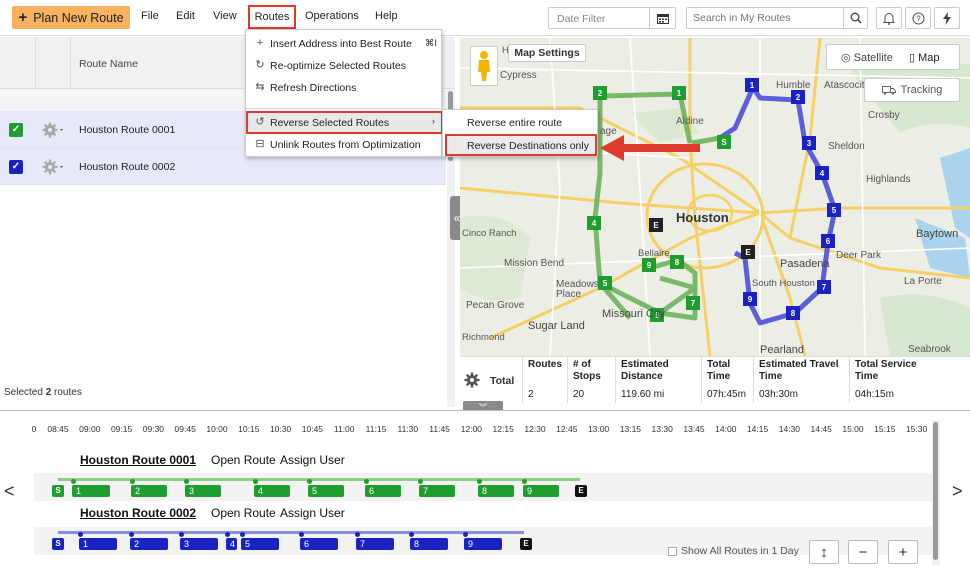 This screenshot has width=970, height=574. I want to click on map-label: Crosby, so click(884, 115).